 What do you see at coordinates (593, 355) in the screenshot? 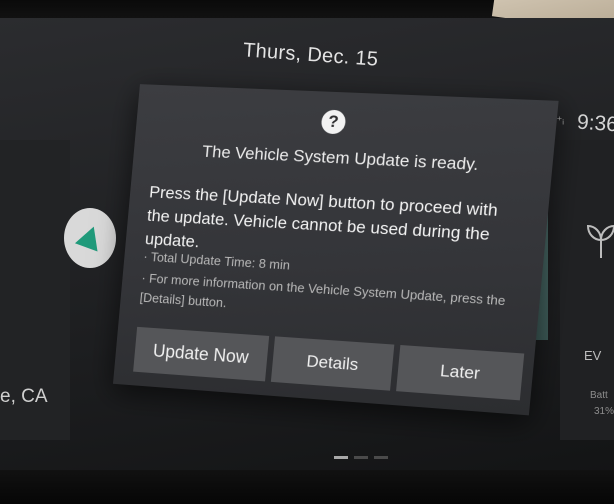
I see `ev-label: EV` at bounding box center [593, 355].